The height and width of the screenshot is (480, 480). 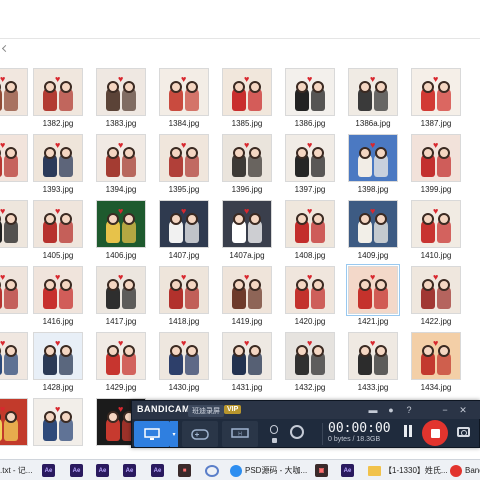 What do you see at coordinates (465, 470) in the screenshot?
I see `taskbar-bandicam: Bandi` at bounding box center [465, 470].